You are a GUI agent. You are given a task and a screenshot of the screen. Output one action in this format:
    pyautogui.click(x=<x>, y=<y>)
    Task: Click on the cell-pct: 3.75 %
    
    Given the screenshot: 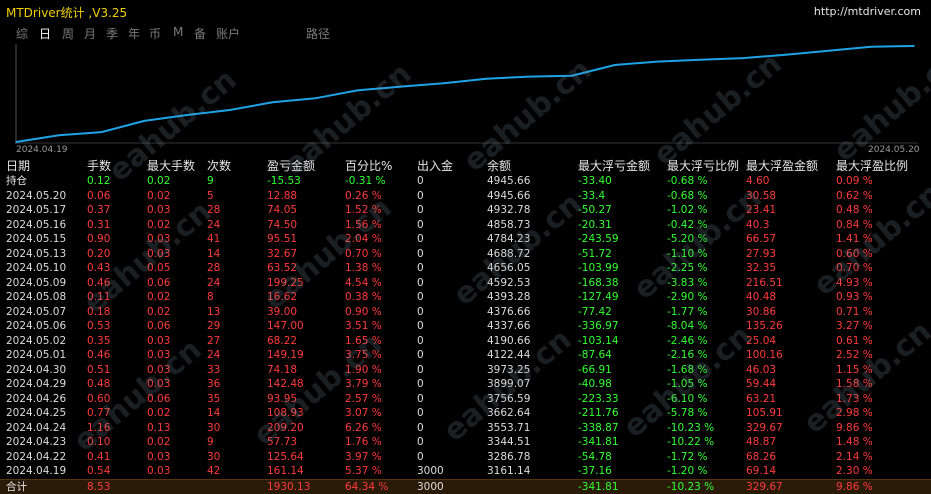 What is the action you would take?
    pyautogui.click(x=363, y=355)
    